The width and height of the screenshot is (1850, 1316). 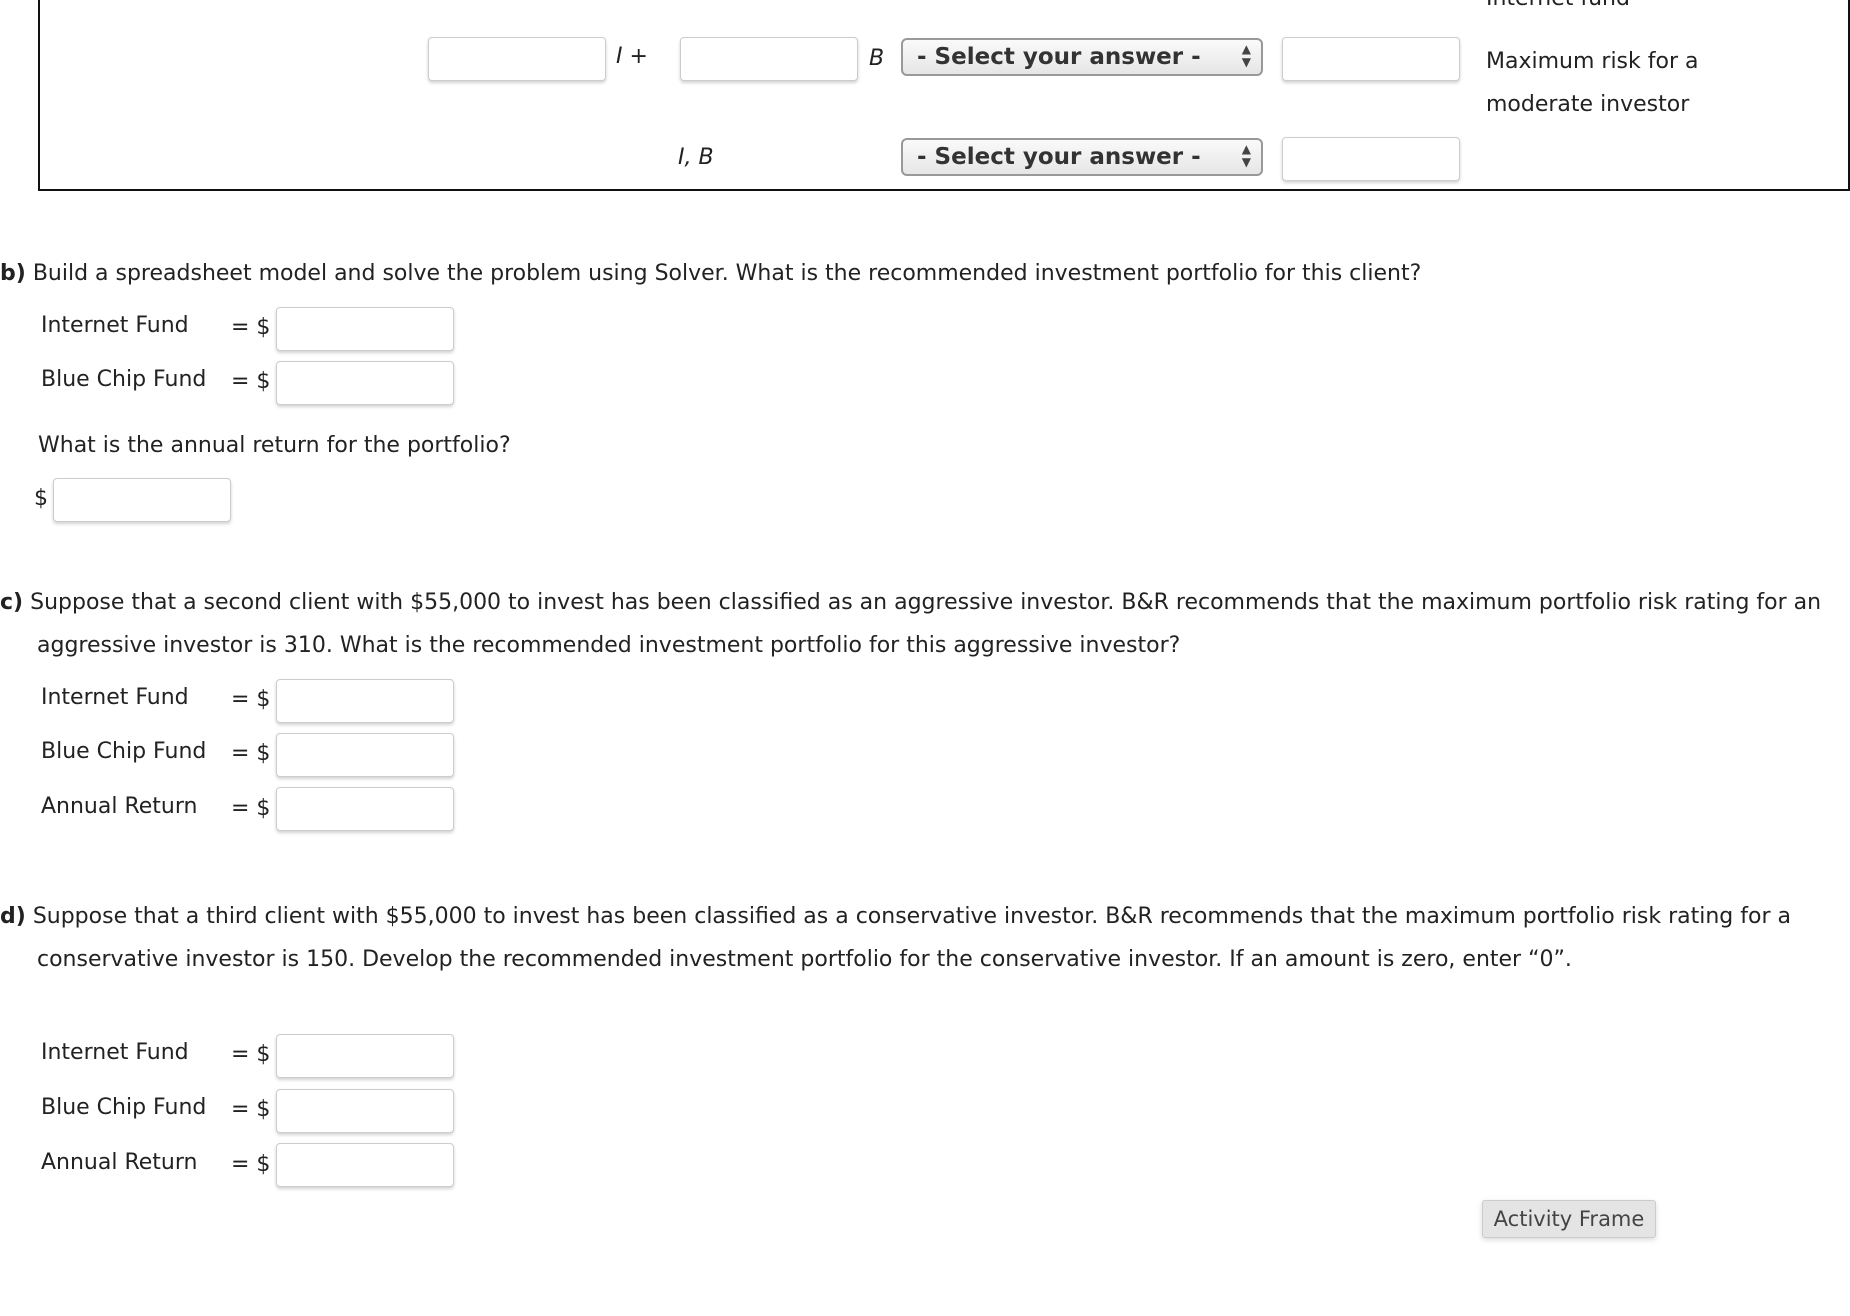 What do you see at coordinates (1592, 83) in the screenshot?
I see `constraint-description: Maximum risk for a moderate investor` at bounding box center [1592, 83].